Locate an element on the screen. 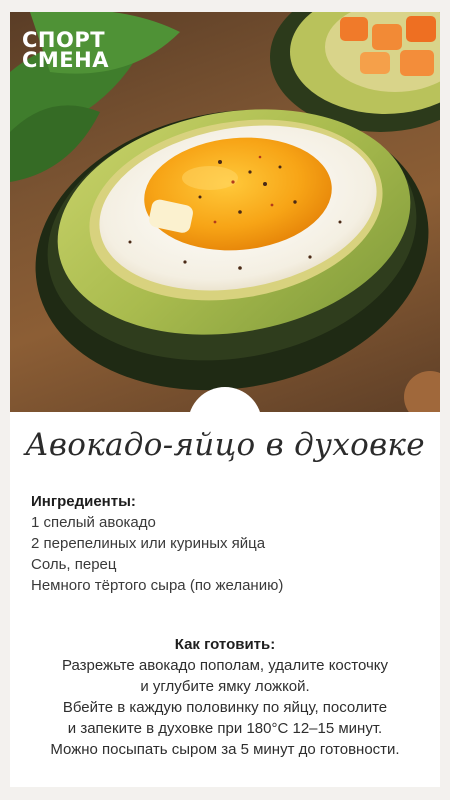 The width and height of the screenshot is (450, 800). ingredients-heading: Ингредиенты: is located at coordinates (83, 501).